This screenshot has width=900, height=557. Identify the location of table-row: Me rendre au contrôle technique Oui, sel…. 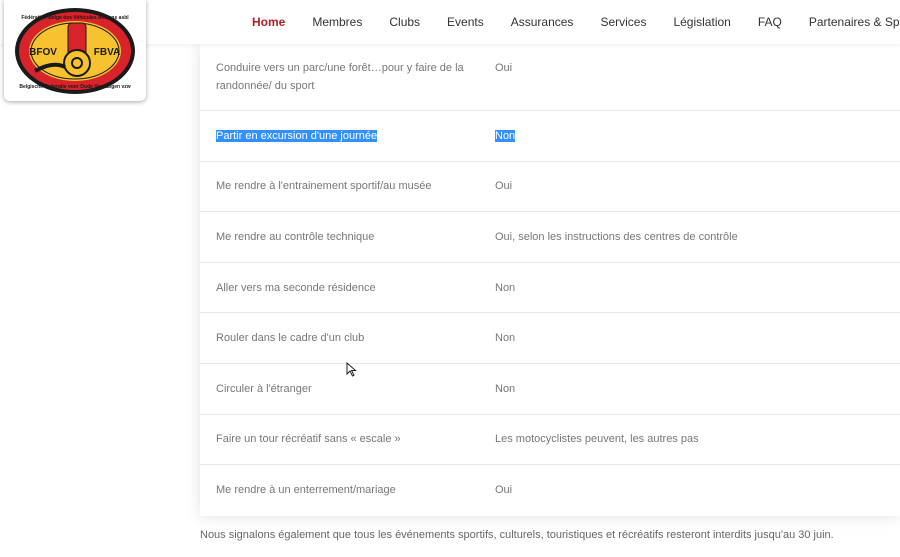
(550, 237).